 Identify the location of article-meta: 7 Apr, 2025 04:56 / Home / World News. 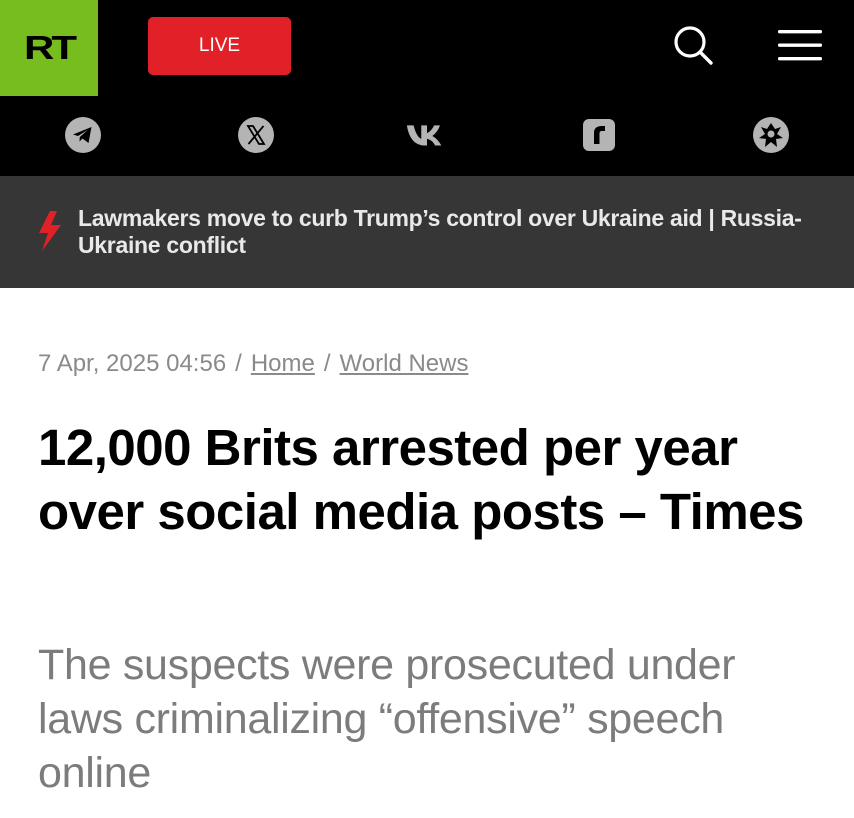
(253, 364).